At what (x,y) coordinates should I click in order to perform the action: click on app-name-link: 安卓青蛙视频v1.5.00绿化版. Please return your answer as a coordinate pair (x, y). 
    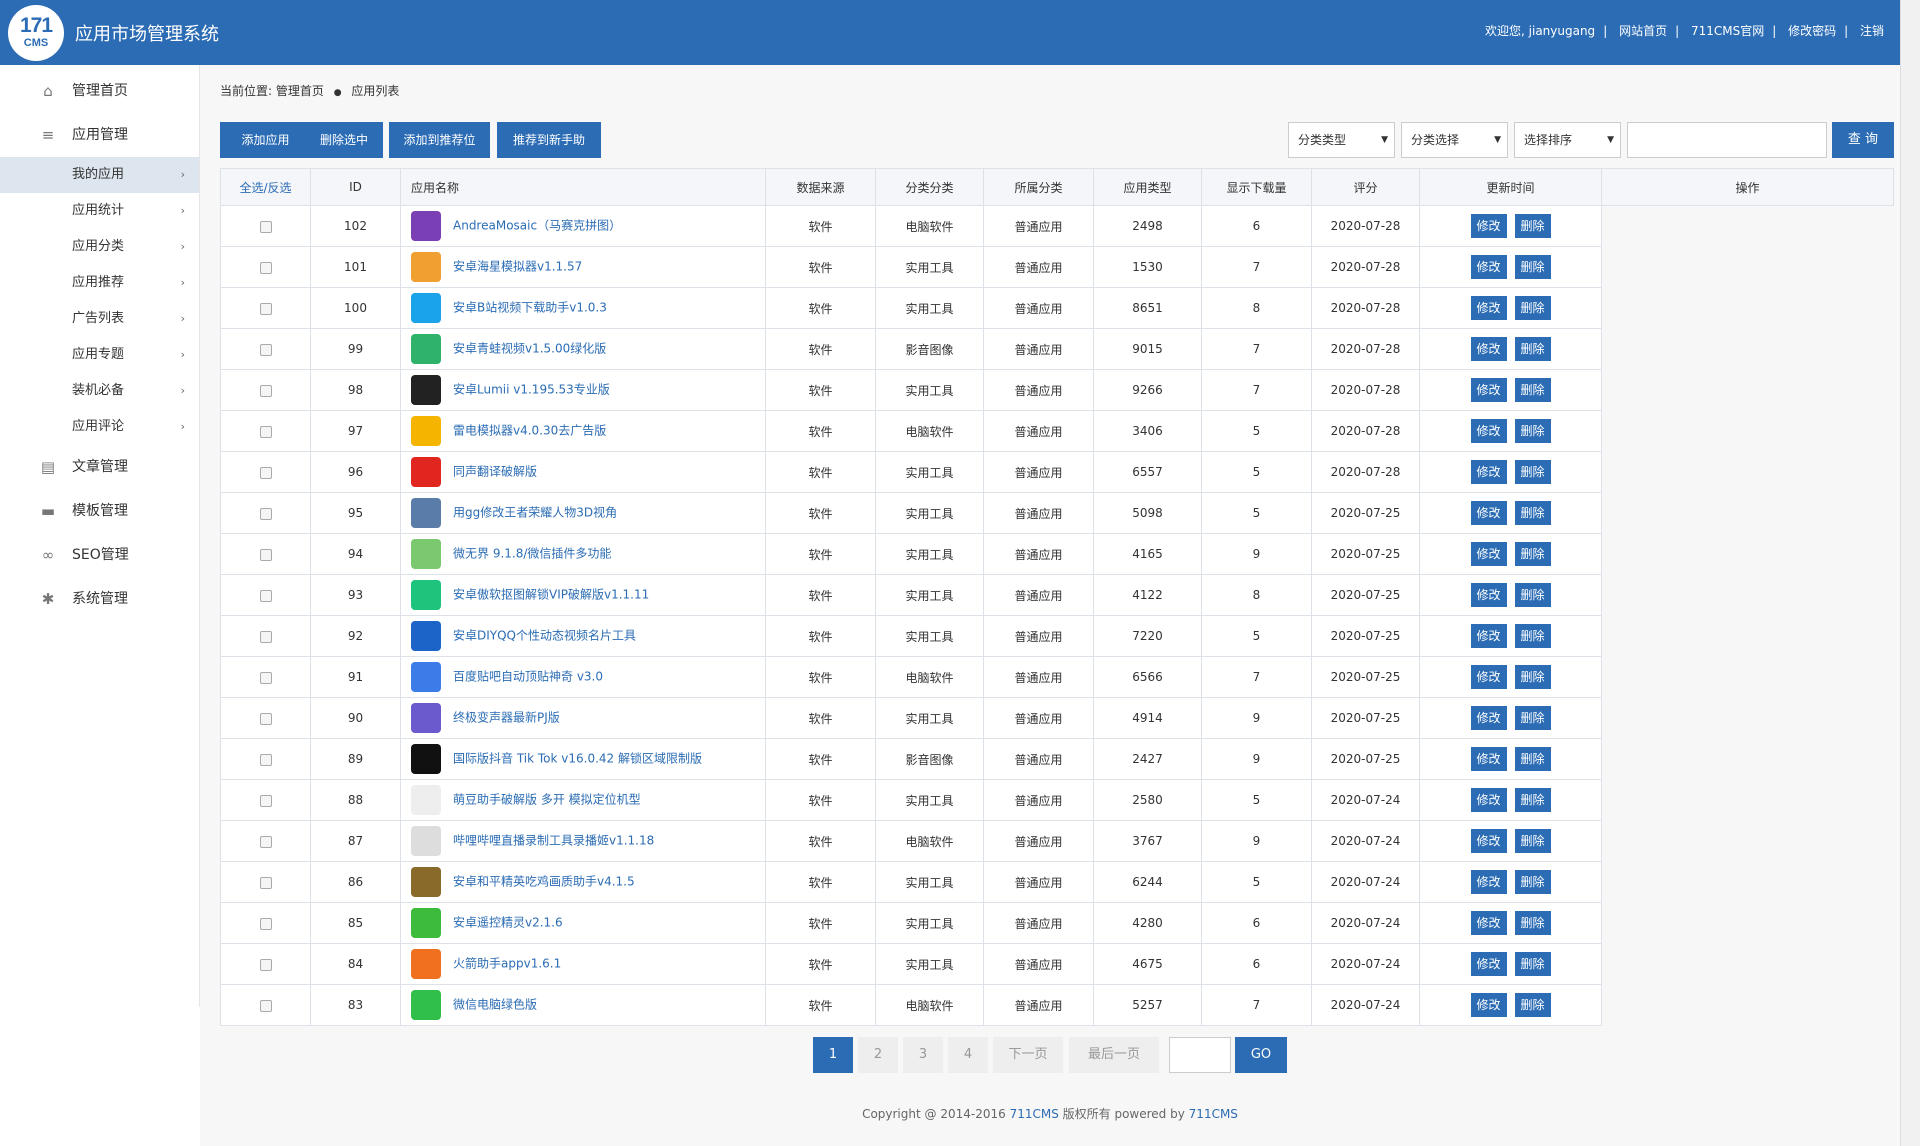
    Looking at the image, I should click on (529, 349).